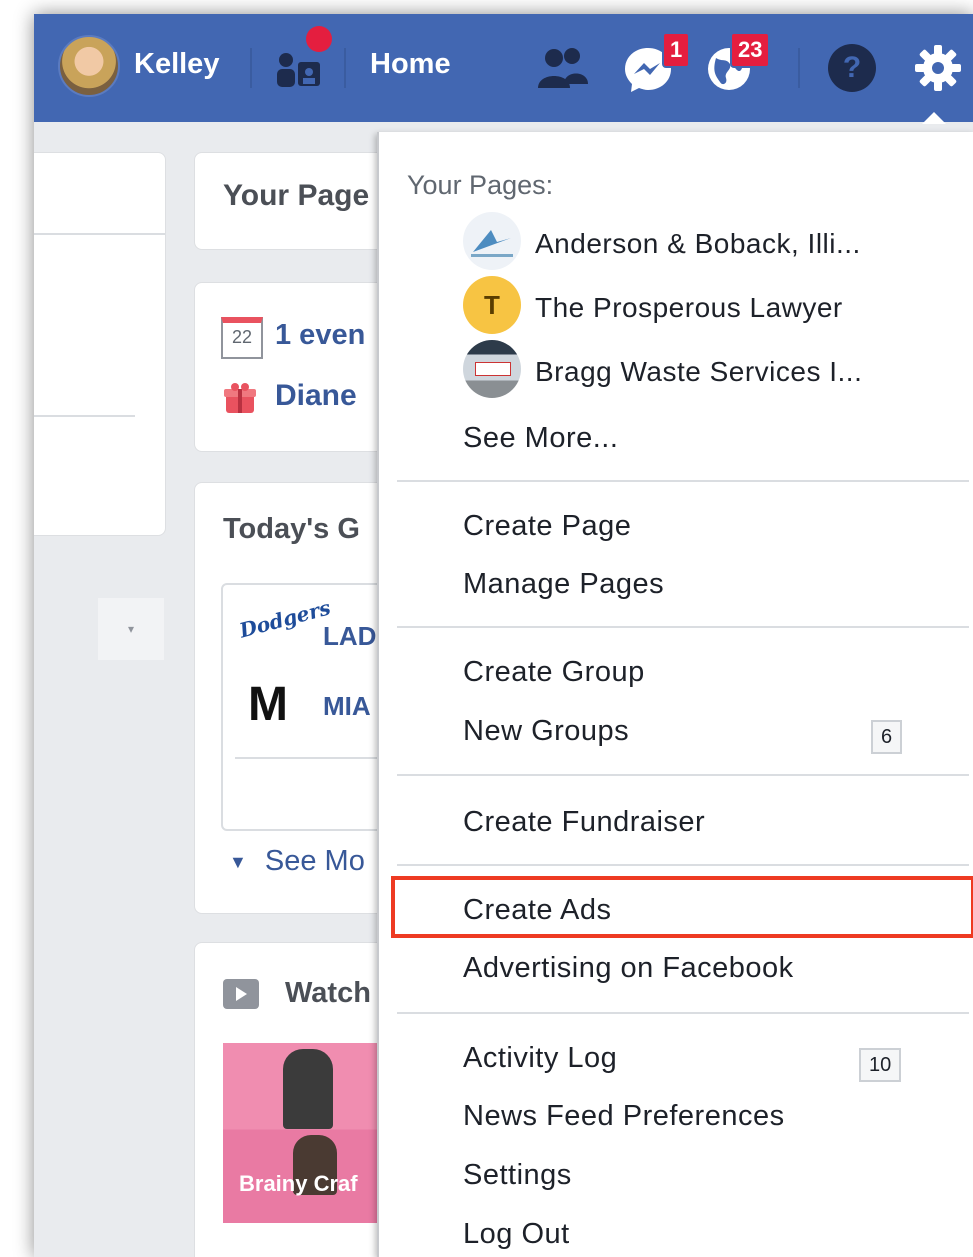  I want to click on dropdown-arrow-button: ▾, so click(131, 629).